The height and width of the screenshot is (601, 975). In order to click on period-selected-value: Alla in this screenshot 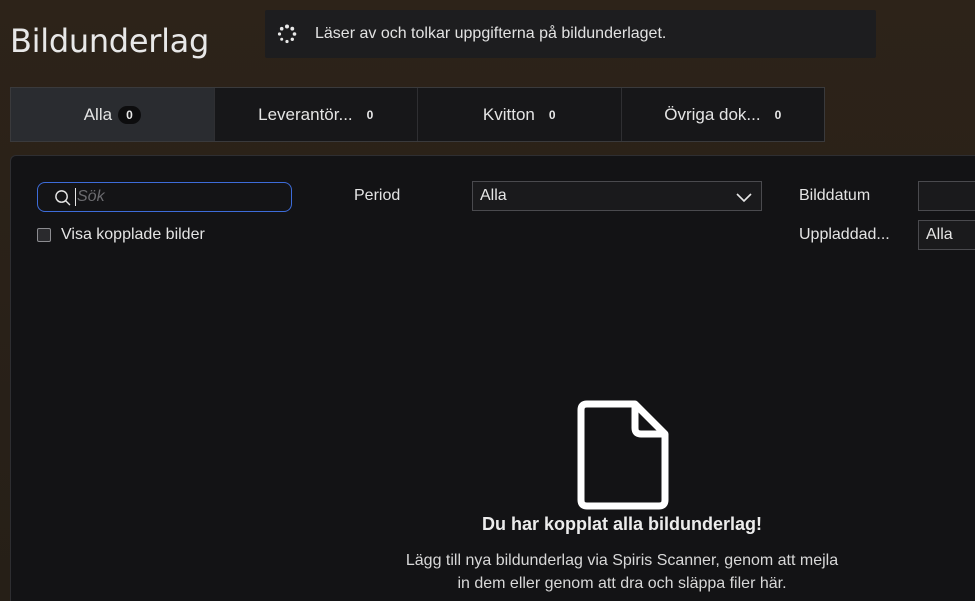, I will do `click(493, 195)`.